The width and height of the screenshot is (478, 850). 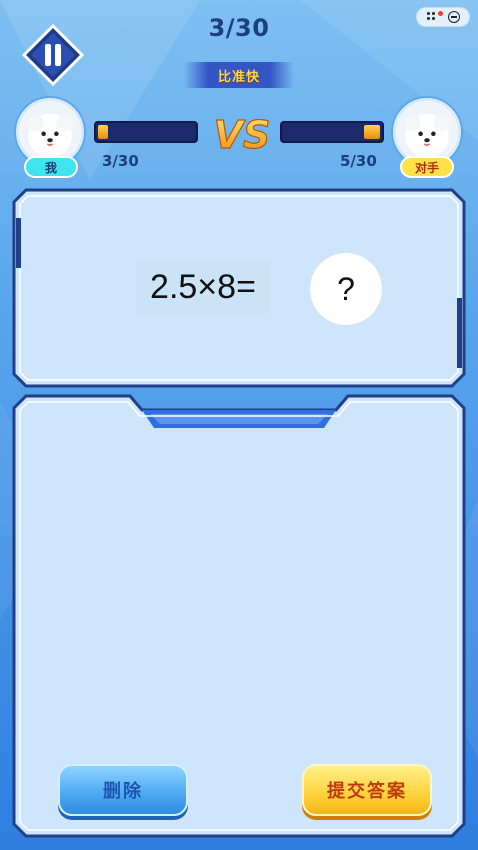 What do you see at coordinates (367, 790) in the screenshot?
I see `submit-answer-button: 提交答案` at bounding box center [367, 790].